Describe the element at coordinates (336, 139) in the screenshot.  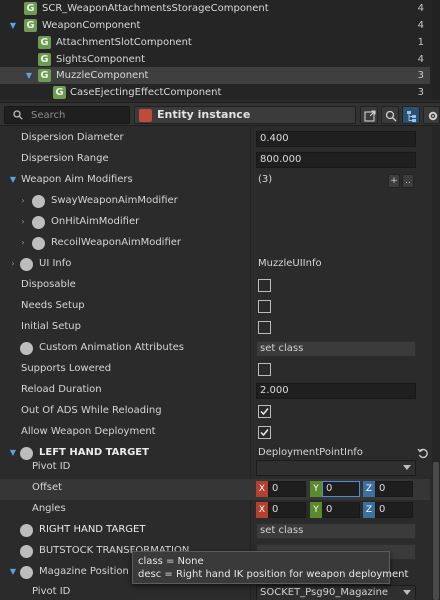
I see `dispersion-diameter-field: 0.400` at that location.